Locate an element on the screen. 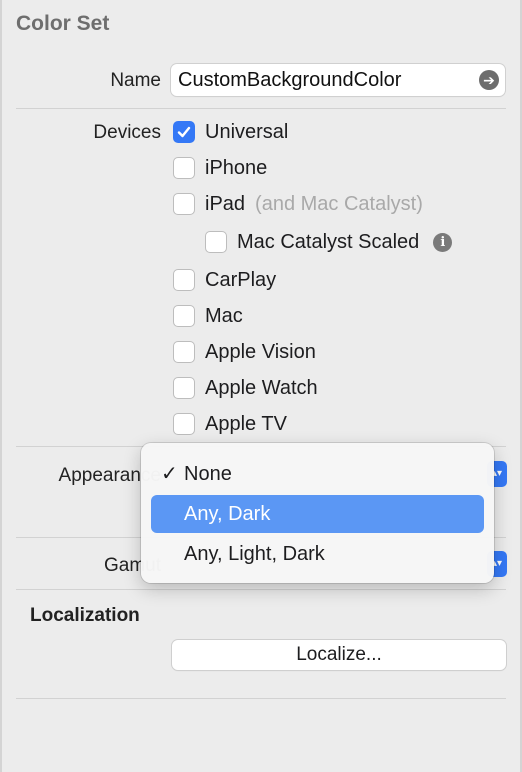 This screenshot has height=772, width=522. appearance-dropdown-menu: ✓ None Any, Dark Any, Light, Dark is located at coordinates (317, 513).